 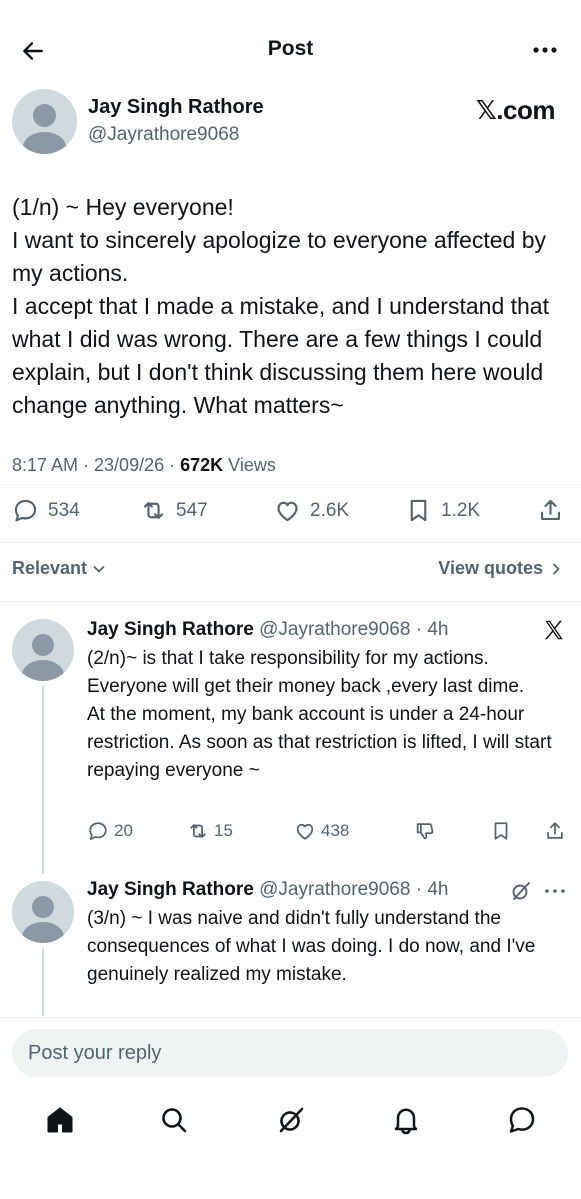 I want to click on search-icon, so click(x=174, y=1120).